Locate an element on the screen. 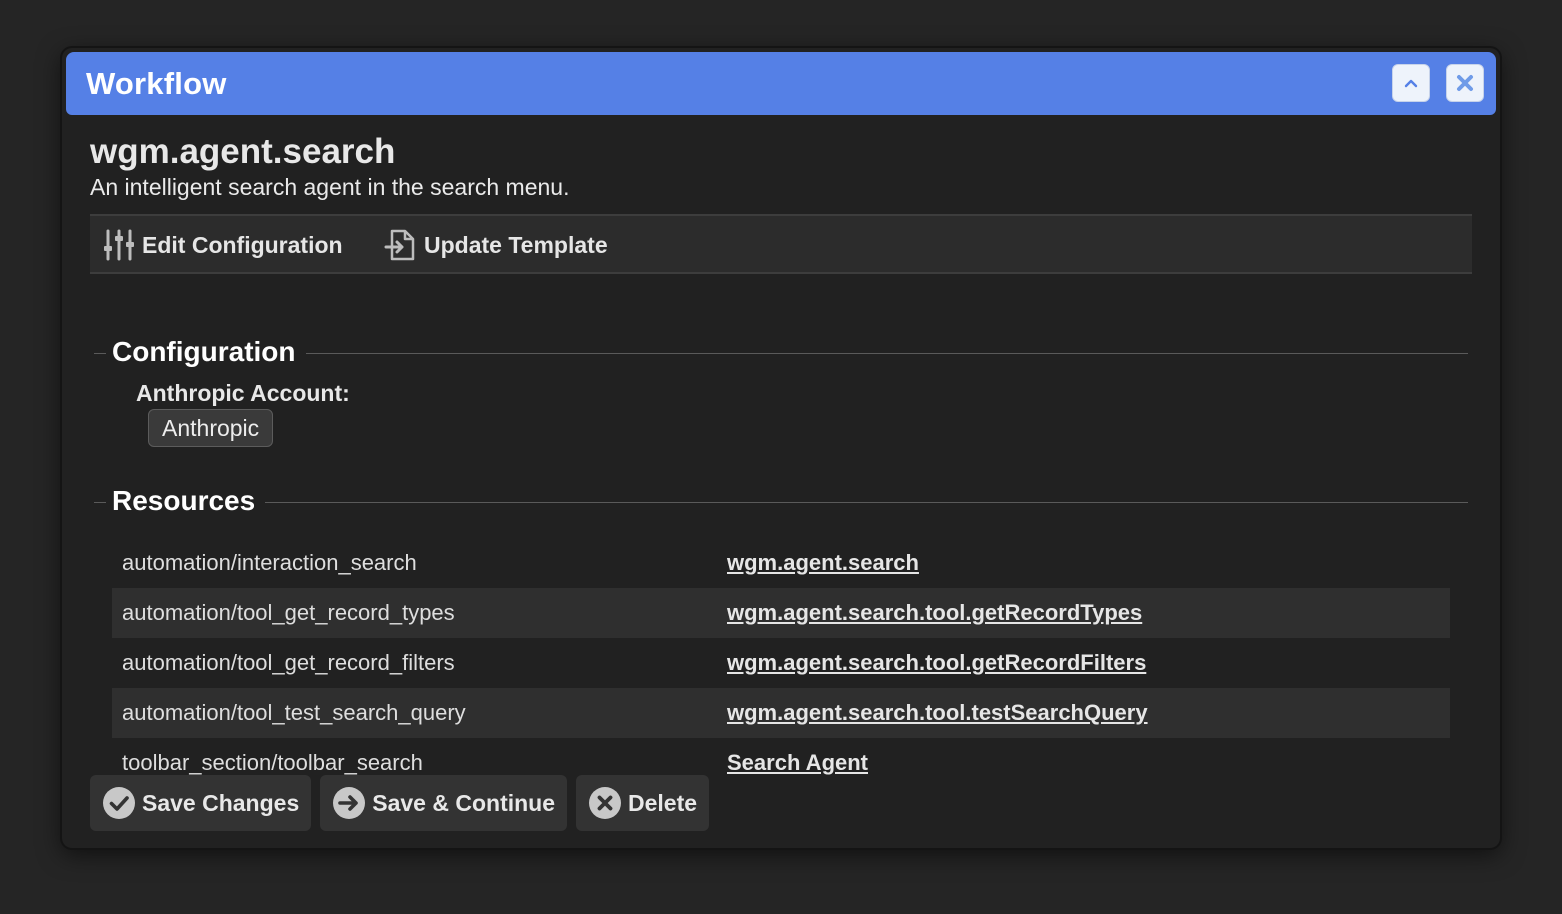  section-divider is located at coordinates (781, 502).